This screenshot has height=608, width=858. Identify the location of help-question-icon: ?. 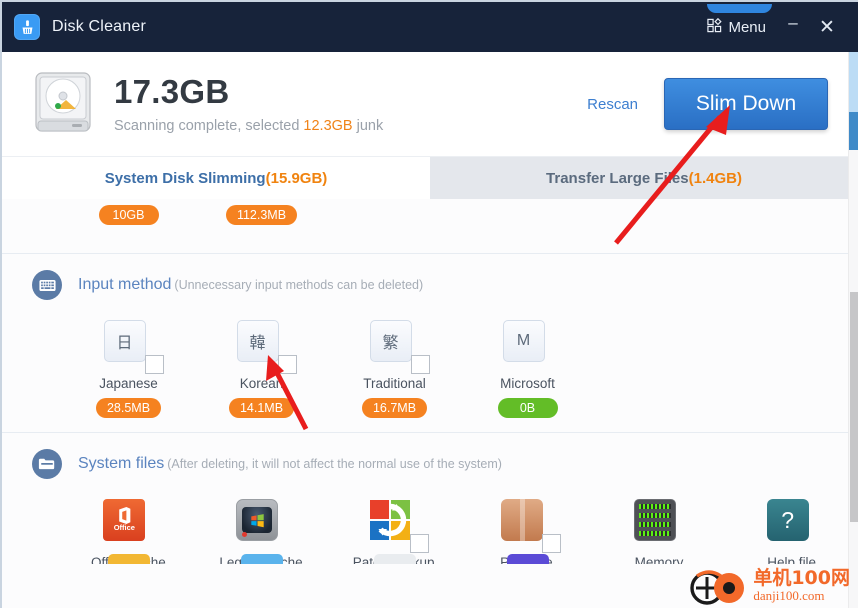
(787, 520).